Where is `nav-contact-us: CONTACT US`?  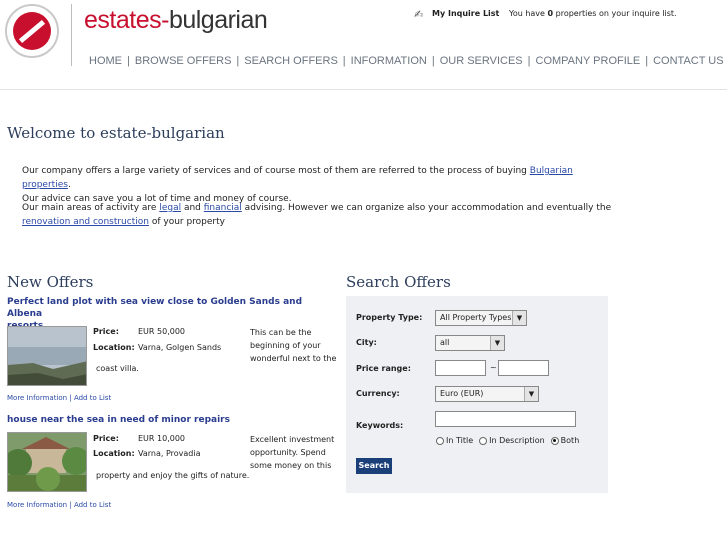 nav-contact-us: CONTACT US is located at coordinates (688, 61).